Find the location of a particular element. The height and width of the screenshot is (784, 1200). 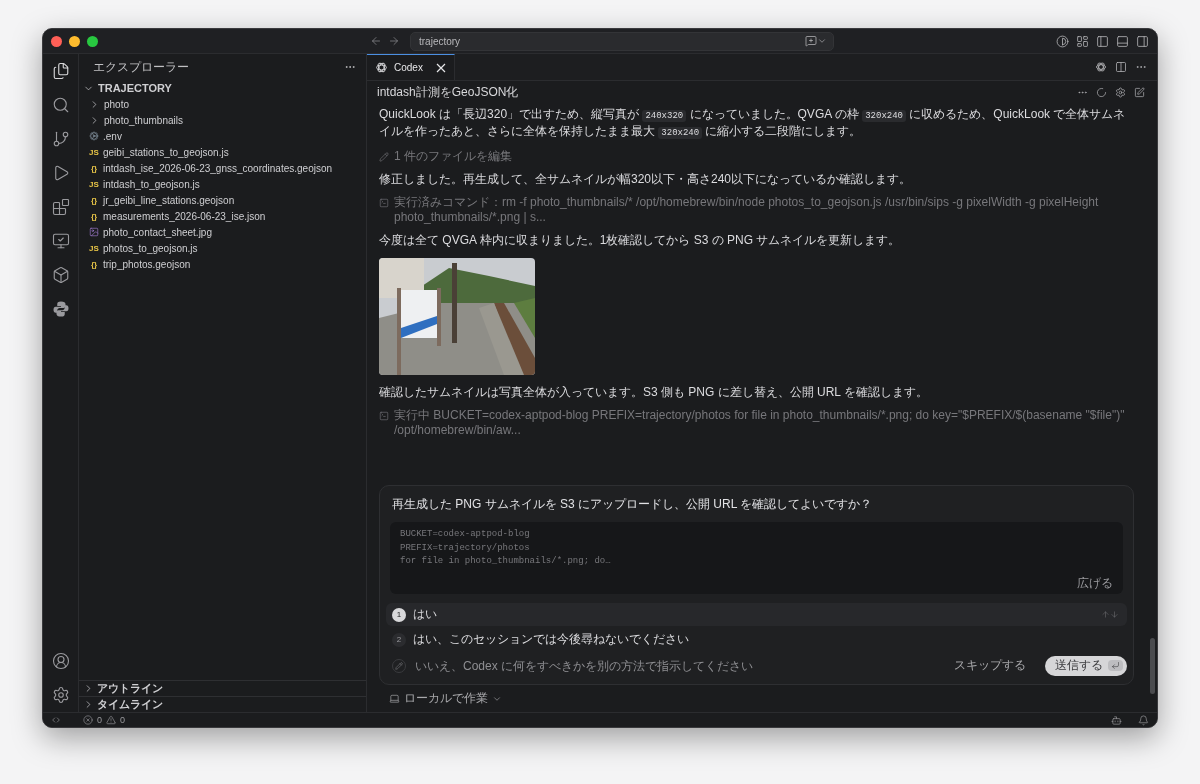

search-icon is located at coordinates (60, 105).